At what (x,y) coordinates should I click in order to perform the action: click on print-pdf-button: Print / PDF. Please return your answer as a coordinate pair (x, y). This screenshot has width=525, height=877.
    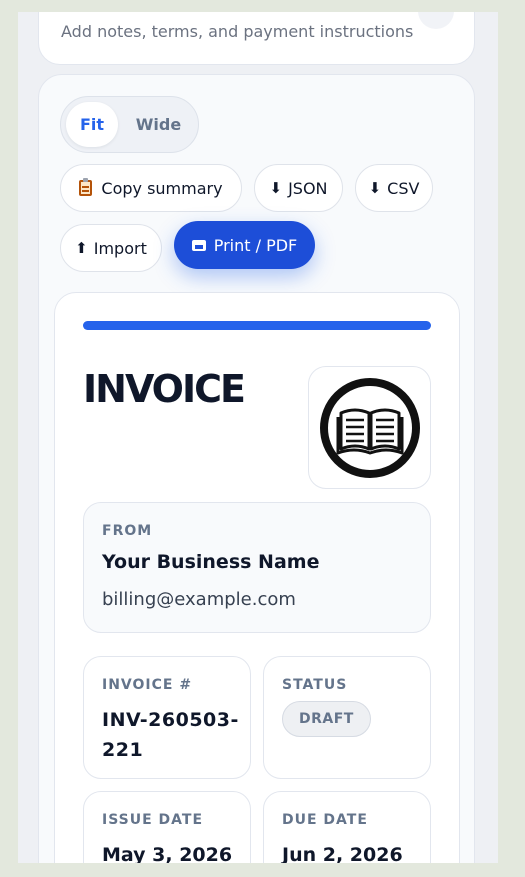
    Looking at the image, I should click on (244, 245).